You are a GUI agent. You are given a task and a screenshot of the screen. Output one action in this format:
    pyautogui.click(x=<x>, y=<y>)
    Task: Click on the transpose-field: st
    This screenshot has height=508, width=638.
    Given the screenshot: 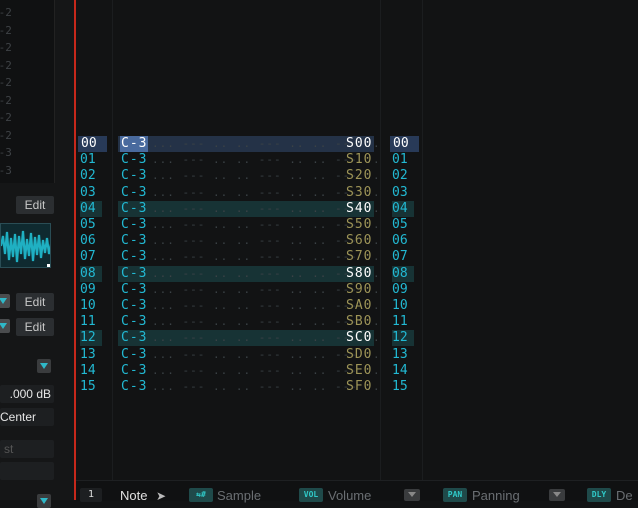 What is the action you would take?
    pyautogui.click(x=27, y=449)
    